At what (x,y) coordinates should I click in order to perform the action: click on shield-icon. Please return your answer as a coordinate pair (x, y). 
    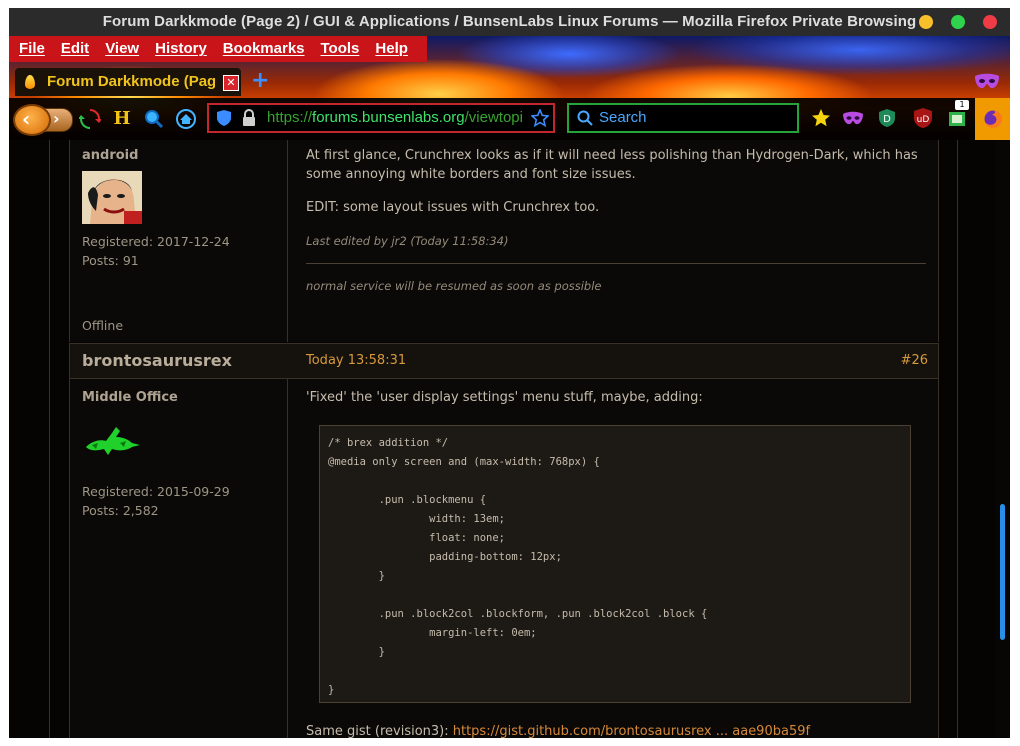
    Looking at the image, I should click on (224, 118).